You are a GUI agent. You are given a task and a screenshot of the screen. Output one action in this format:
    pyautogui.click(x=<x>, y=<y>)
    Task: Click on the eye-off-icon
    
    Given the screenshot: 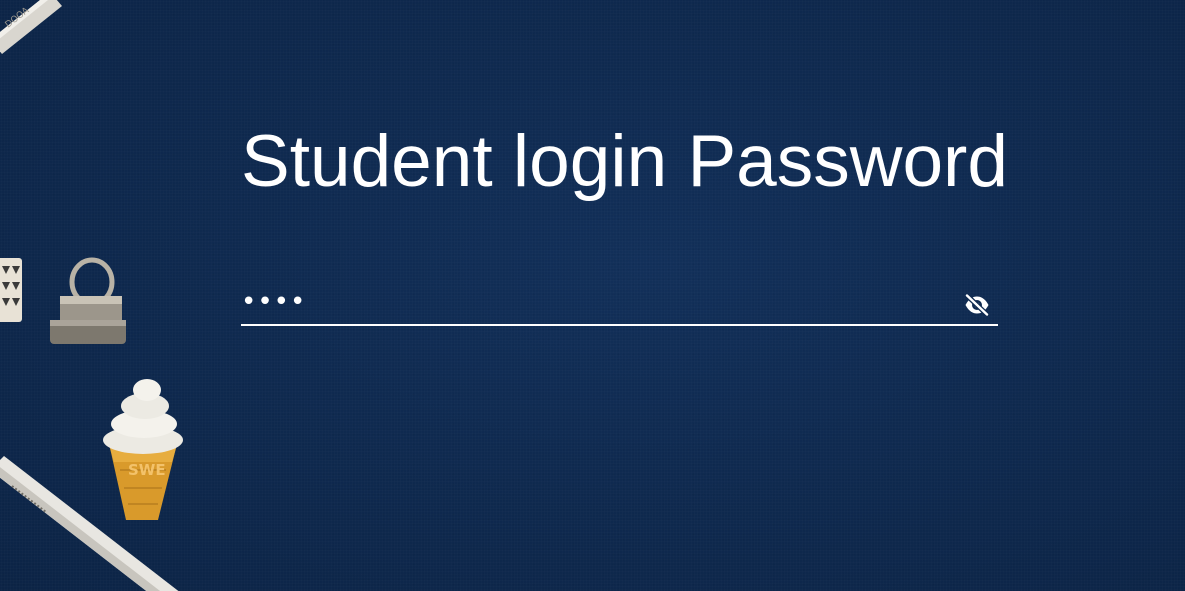 What is the action you would take?
    pyautogui.click(x=977, y=305)
    